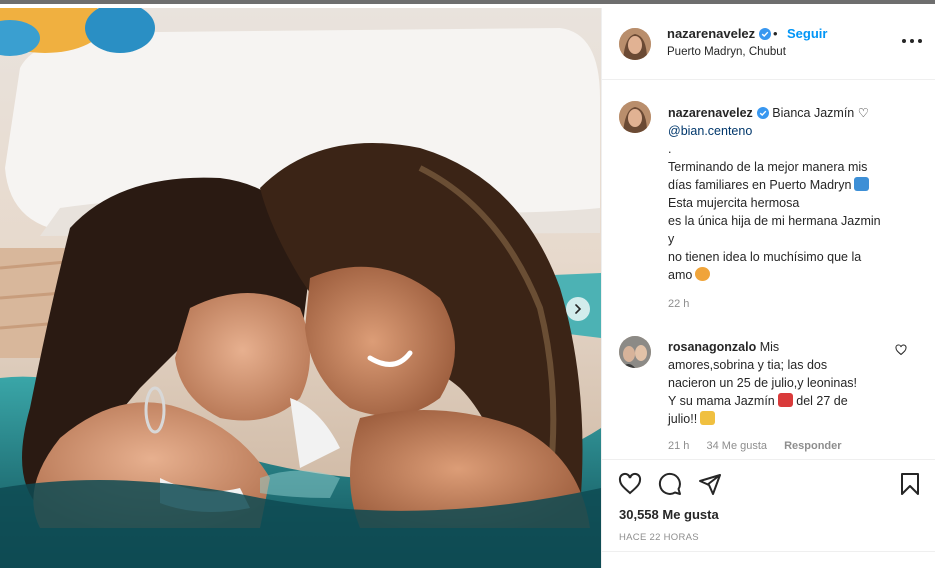 The width and height of the screenshot is (935, 568). Describe the element at coordinates (910, 484) in the screenshot. I see `bookmark-icon` at that location.